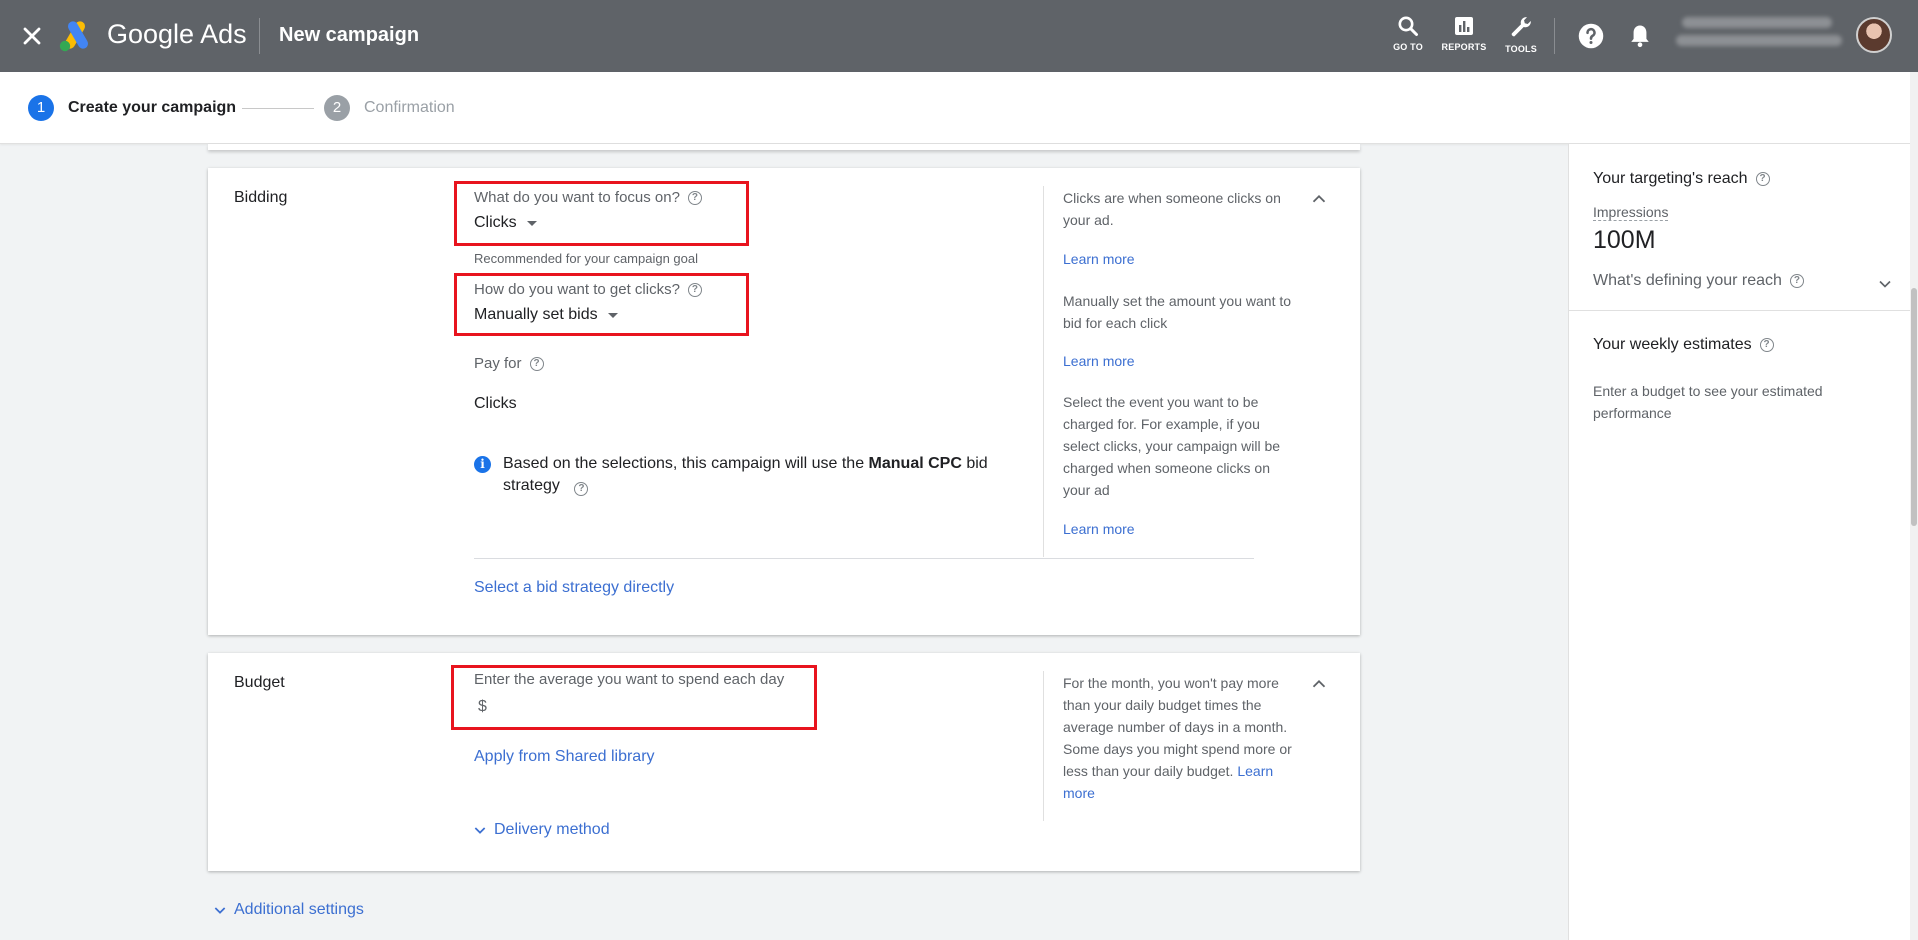 Image resolution: width=1918 pixels, height=940 pixels. What do you see at coordinates (73, 36) in the screenshot?
I see `google-ads-logo-icon` at bounding box center [73, 36].